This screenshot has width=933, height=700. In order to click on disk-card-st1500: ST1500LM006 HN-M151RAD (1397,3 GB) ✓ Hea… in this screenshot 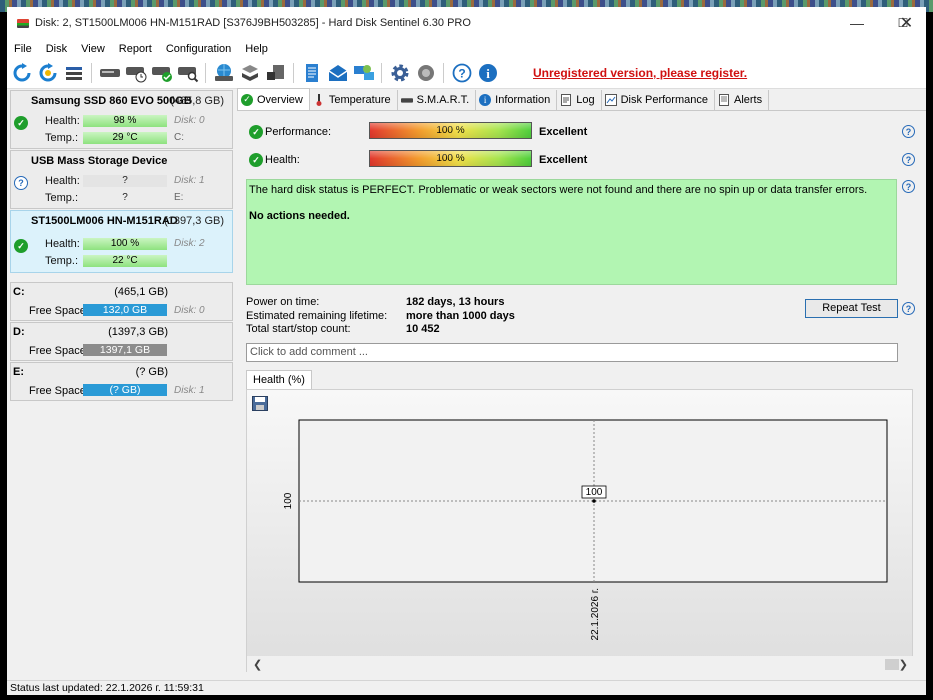, I will do `click(121, 241)`.